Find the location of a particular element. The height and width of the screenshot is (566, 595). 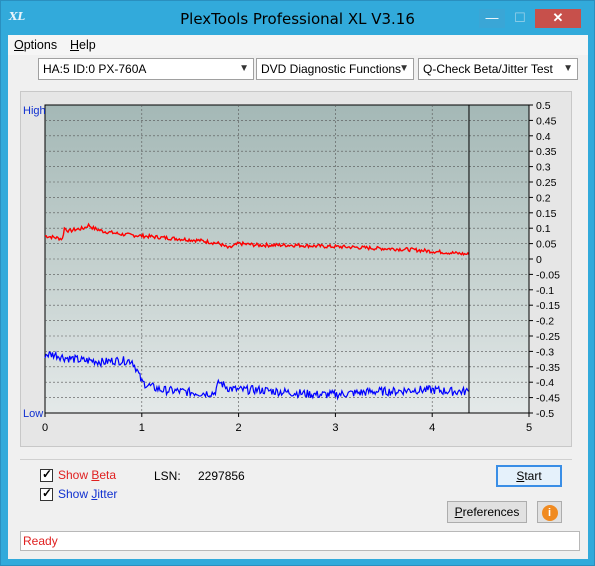

x-tick-label: 5 is located at coordinates (529, 428).